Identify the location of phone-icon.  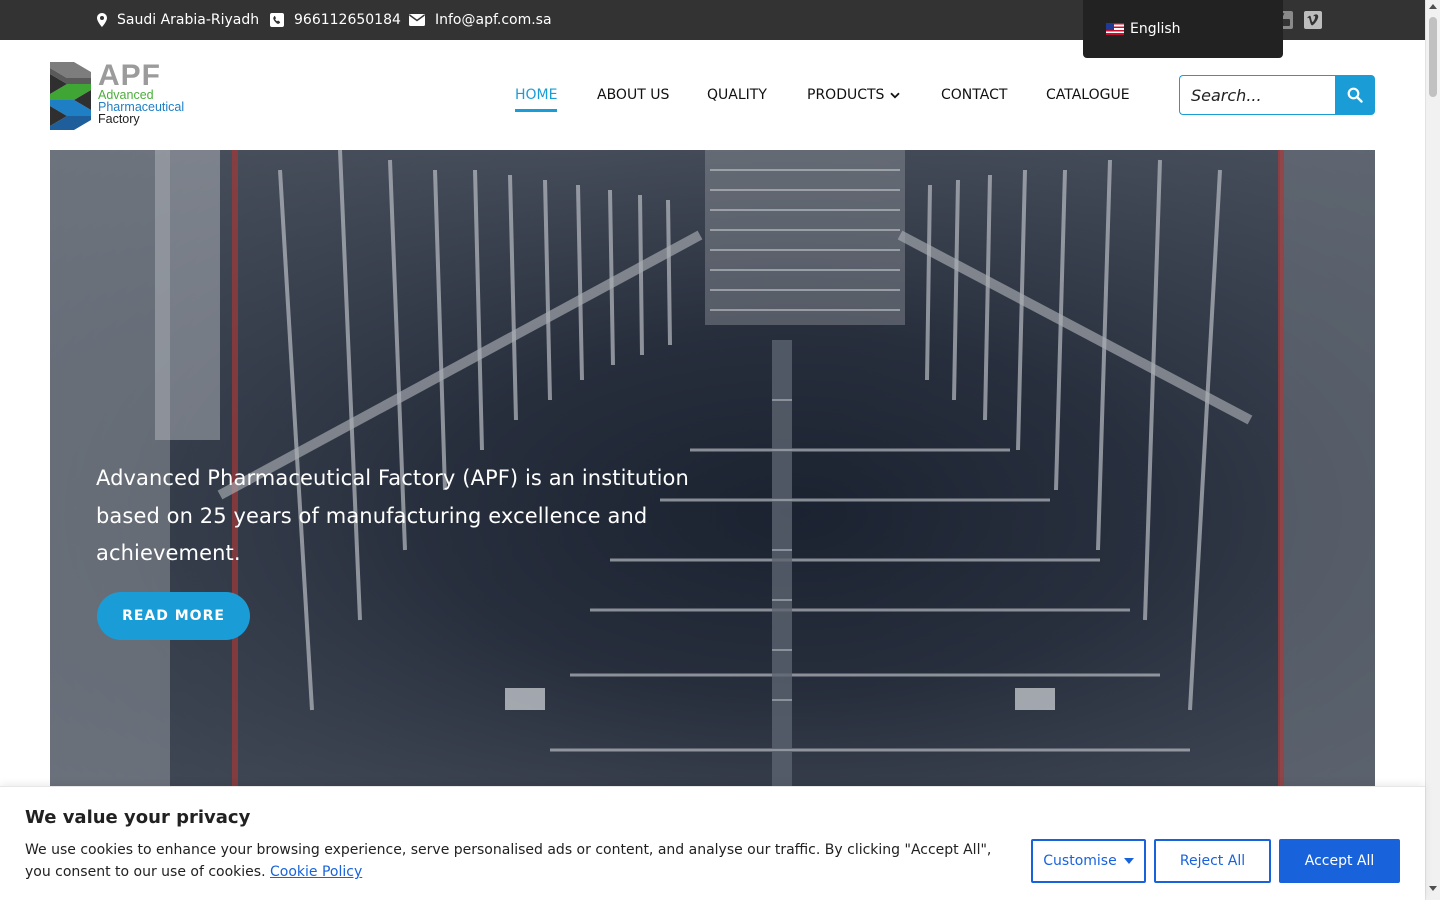
(277, 20).